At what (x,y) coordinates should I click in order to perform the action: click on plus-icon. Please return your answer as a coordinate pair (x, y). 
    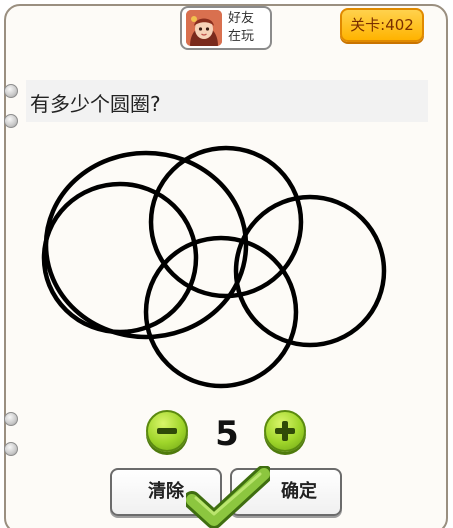
    Looking at the image, I should click on (285, 431).